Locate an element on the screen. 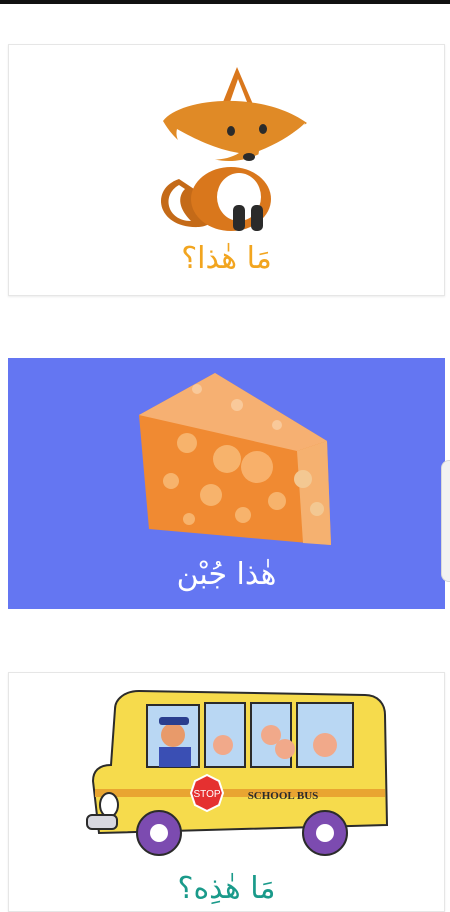 The image size is (450, 912). cheese-illustration is located at coordinates (235, 459).